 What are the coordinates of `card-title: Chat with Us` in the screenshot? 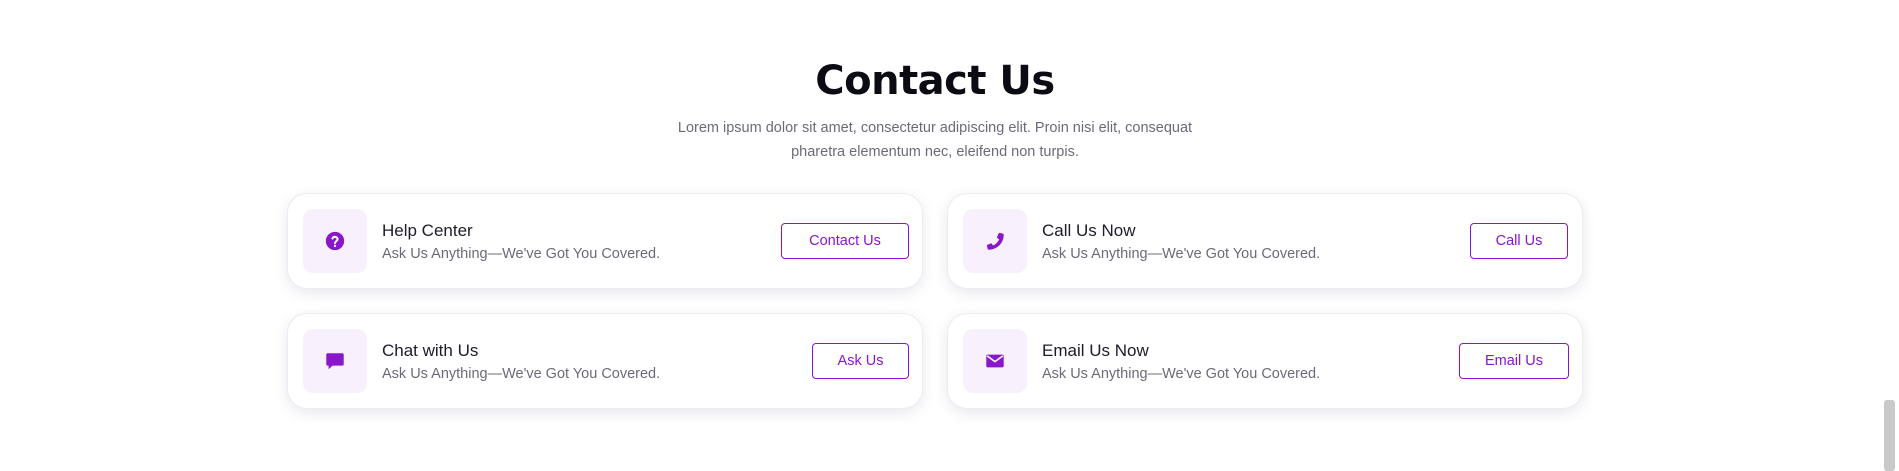 It's located at (430, 350).